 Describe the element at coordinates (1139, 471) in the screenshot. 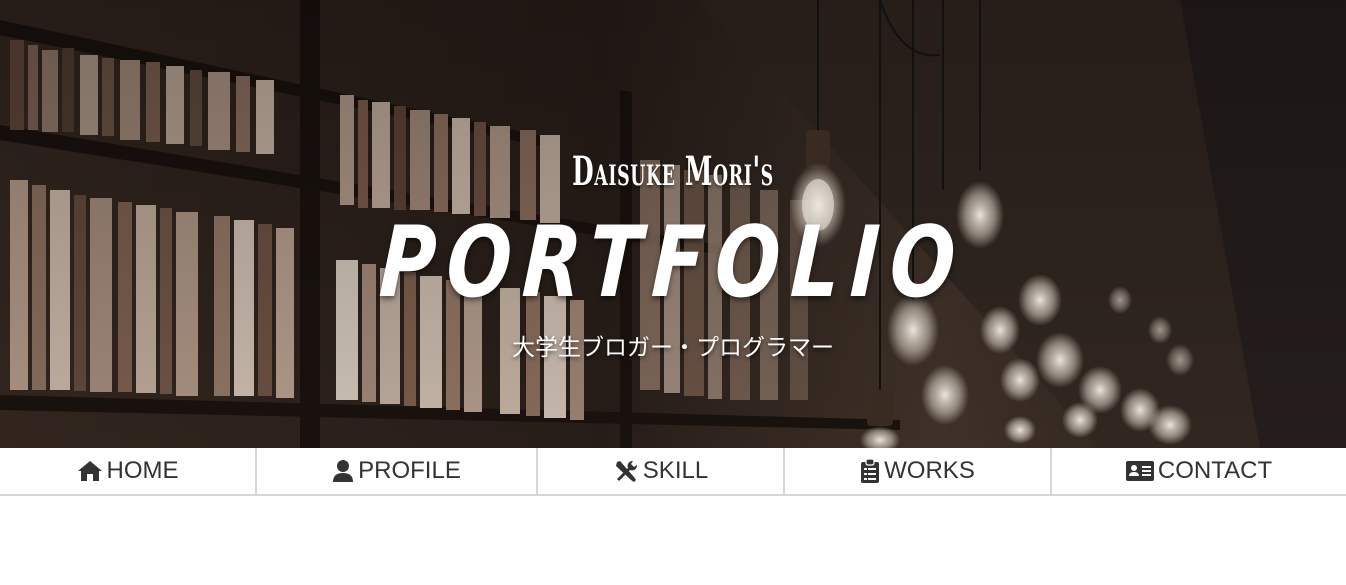

I see `id-card-icon` at that location.